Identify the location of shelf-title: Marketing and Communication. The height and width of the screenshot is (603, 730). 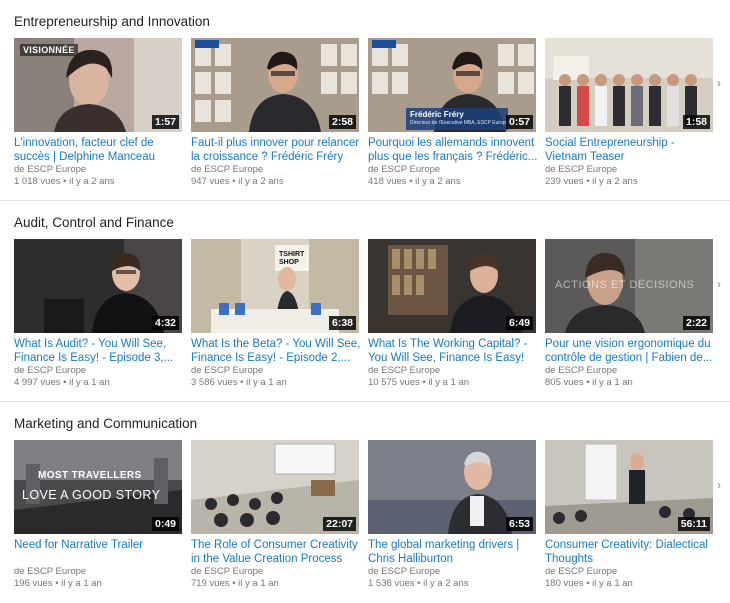
(105, 423).